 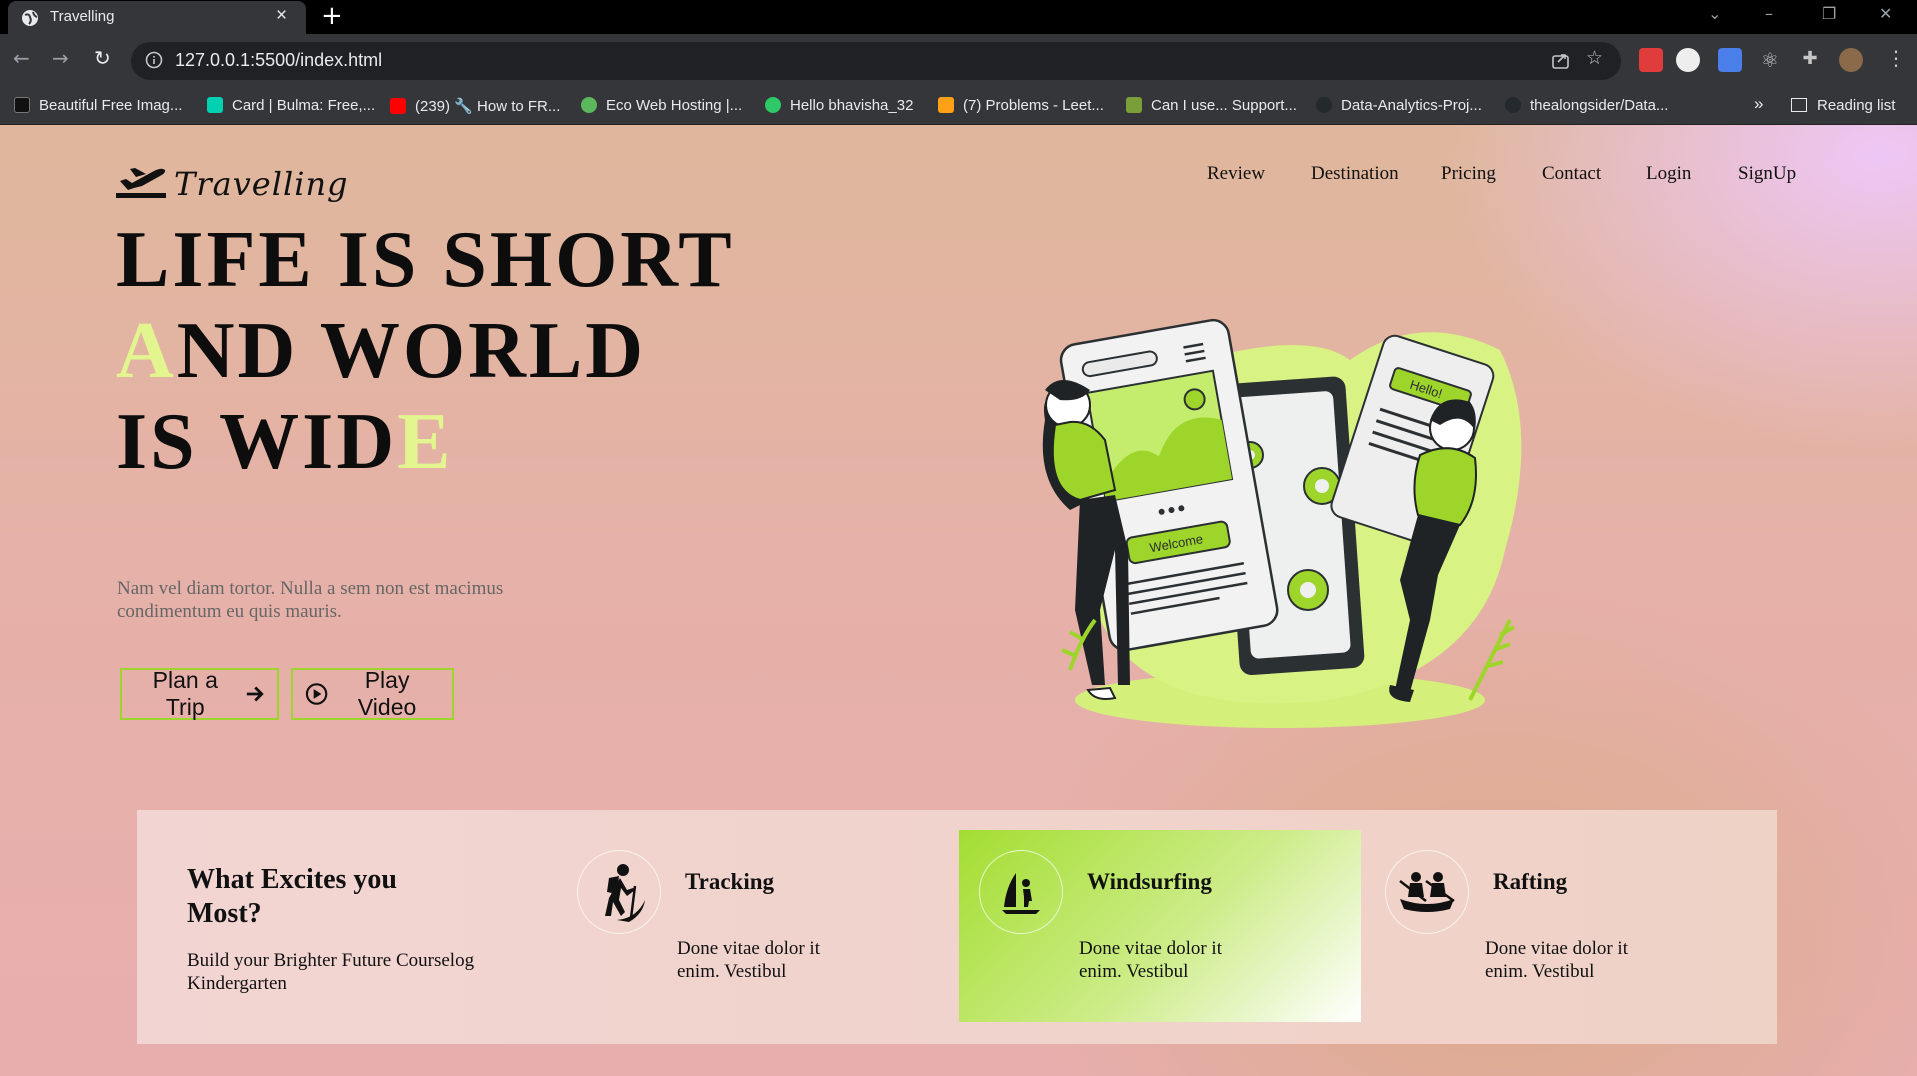 I want to click on address-bar: 127.0.0.1:5500/index.html ☆, so click(x=876, y=61).